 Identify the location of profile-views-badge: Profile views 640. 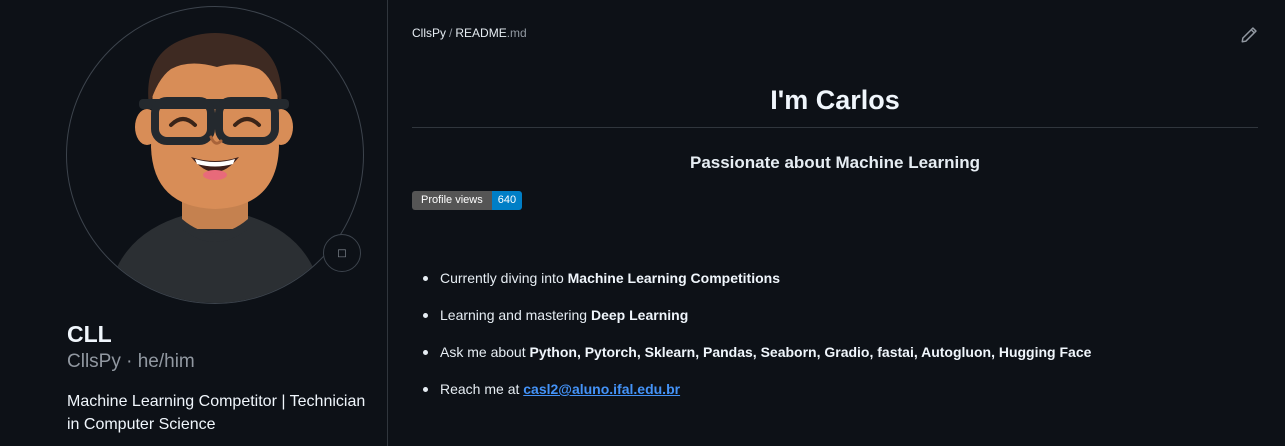
(467, 200).